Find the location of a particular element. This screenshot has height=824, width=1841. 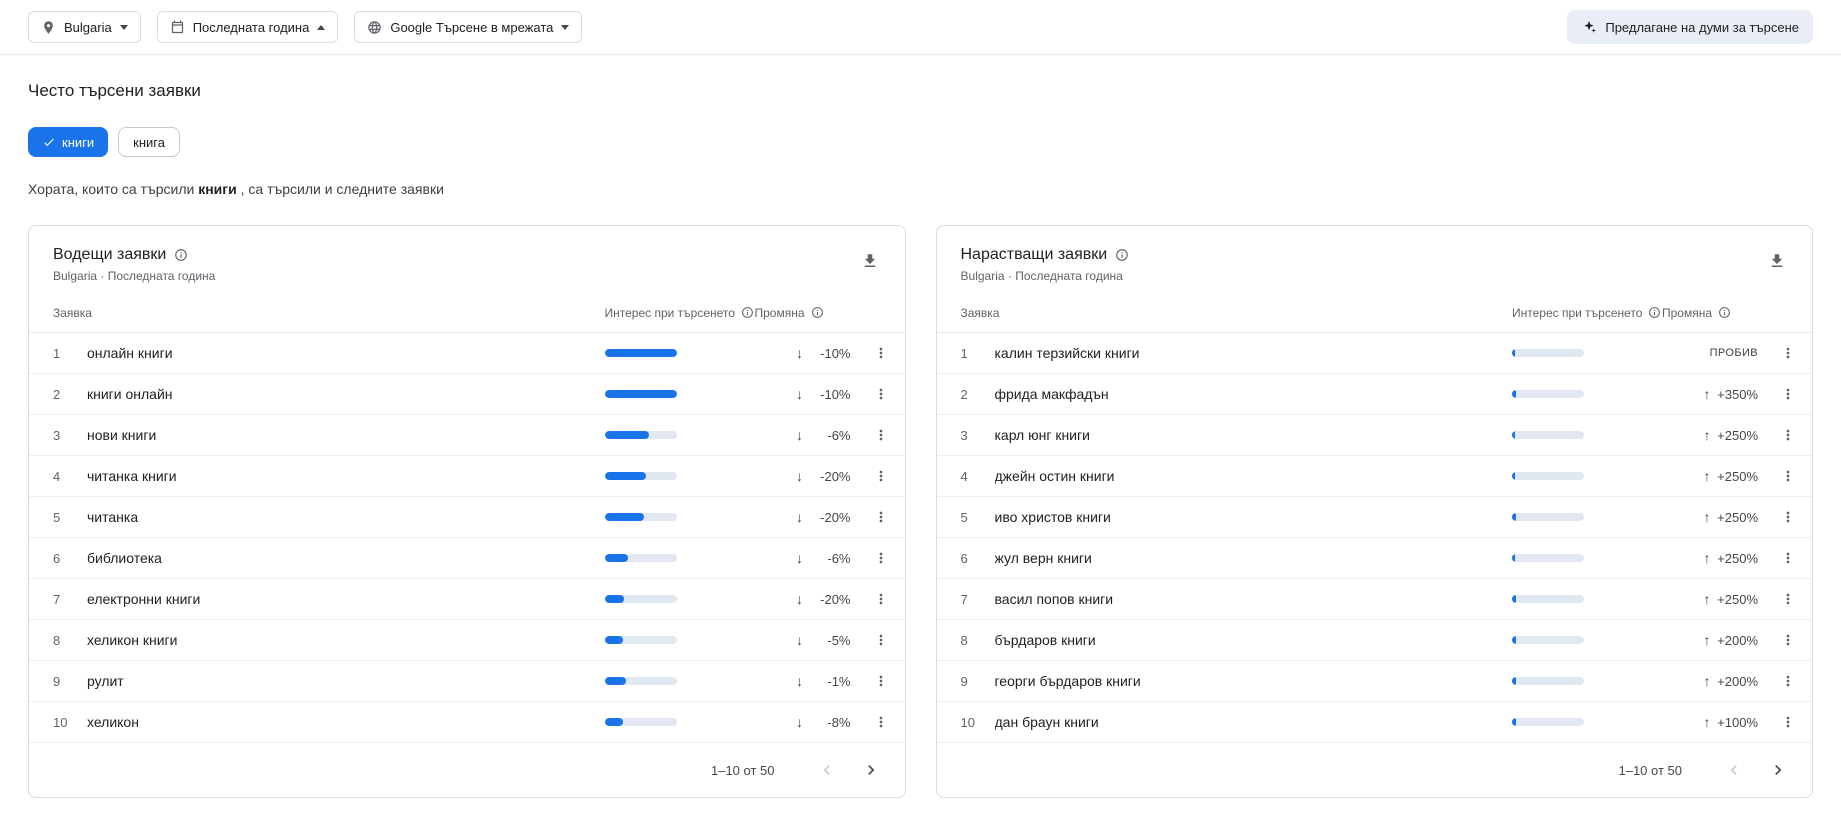

filter-search-type: Google Търсене в мрежата is located at coordinates (468, 27).